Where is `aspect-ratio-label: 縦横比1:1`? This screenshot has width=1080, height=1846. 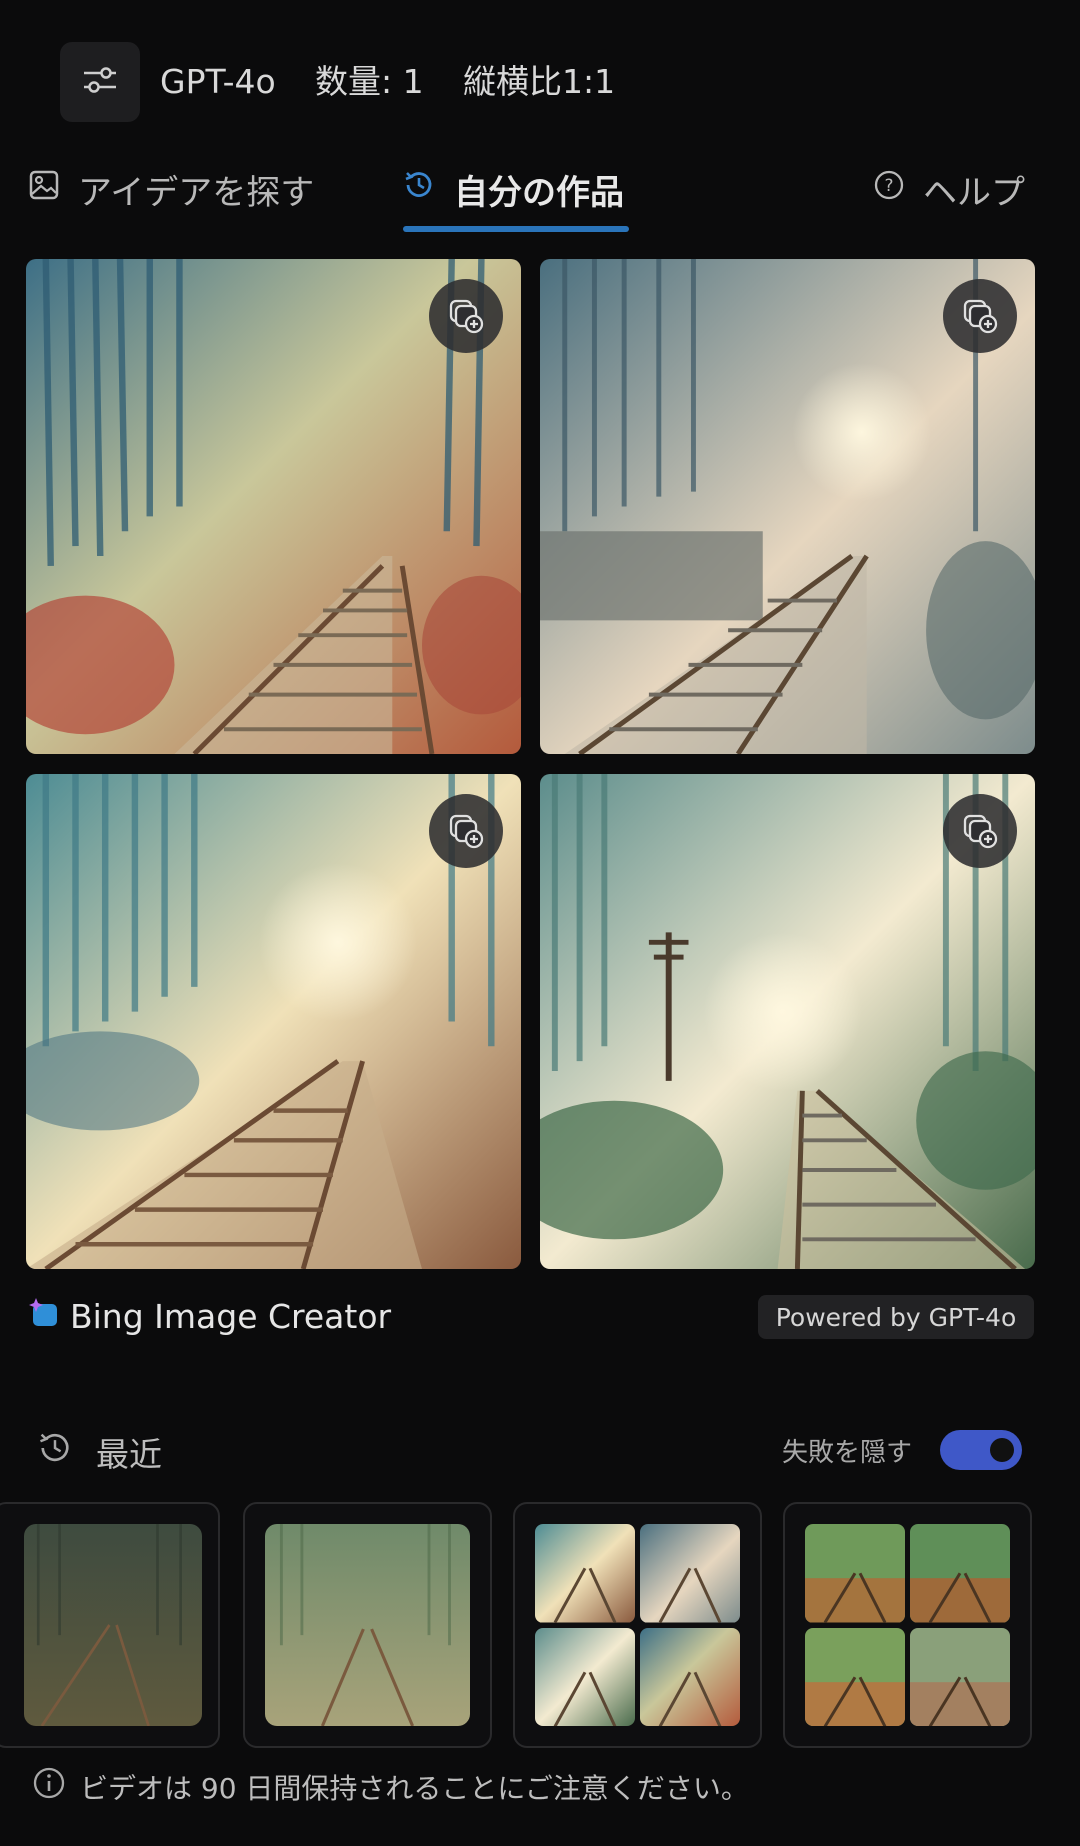 aspect-ratio-label: 縦横比1:1 is located at coordinates (539, 82).